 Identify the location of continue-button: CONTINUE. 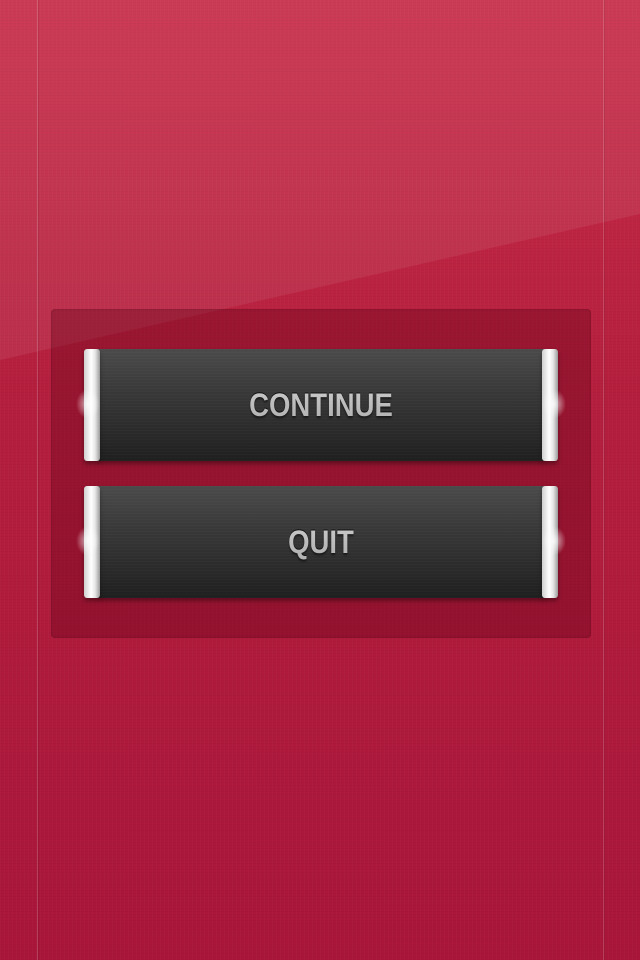
(321, 405).